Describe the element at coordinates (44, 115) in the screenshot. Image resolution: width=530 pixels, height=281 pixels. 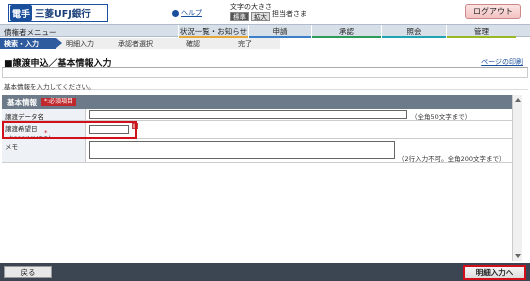
I see `transfer-name-label: 譲渡データ名` at that location.